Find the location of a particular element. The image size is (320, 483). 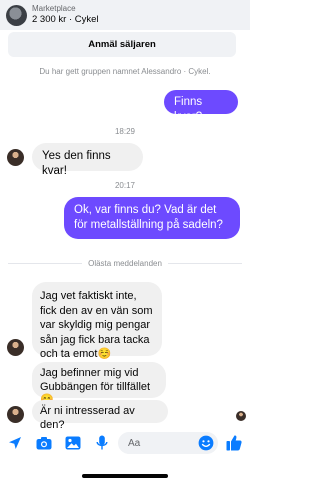

unread-divider-label: Olästa meddelanden is located at coordinates (125, 263).